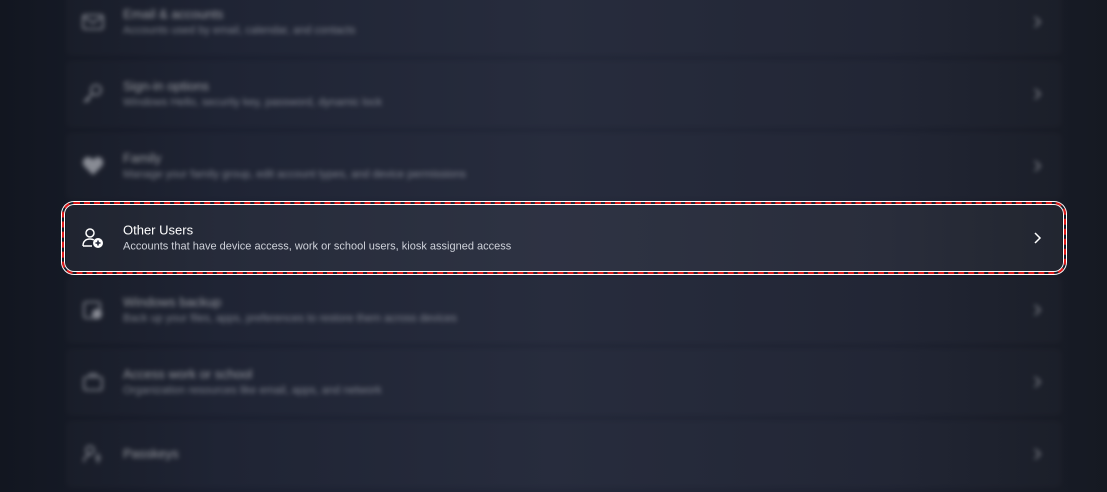 The width and height of the screenshot is (1107, 492). Describe the element at coordinates (158, 230) in the screenshot. I see `settings-item-title: Other Users` at that location.